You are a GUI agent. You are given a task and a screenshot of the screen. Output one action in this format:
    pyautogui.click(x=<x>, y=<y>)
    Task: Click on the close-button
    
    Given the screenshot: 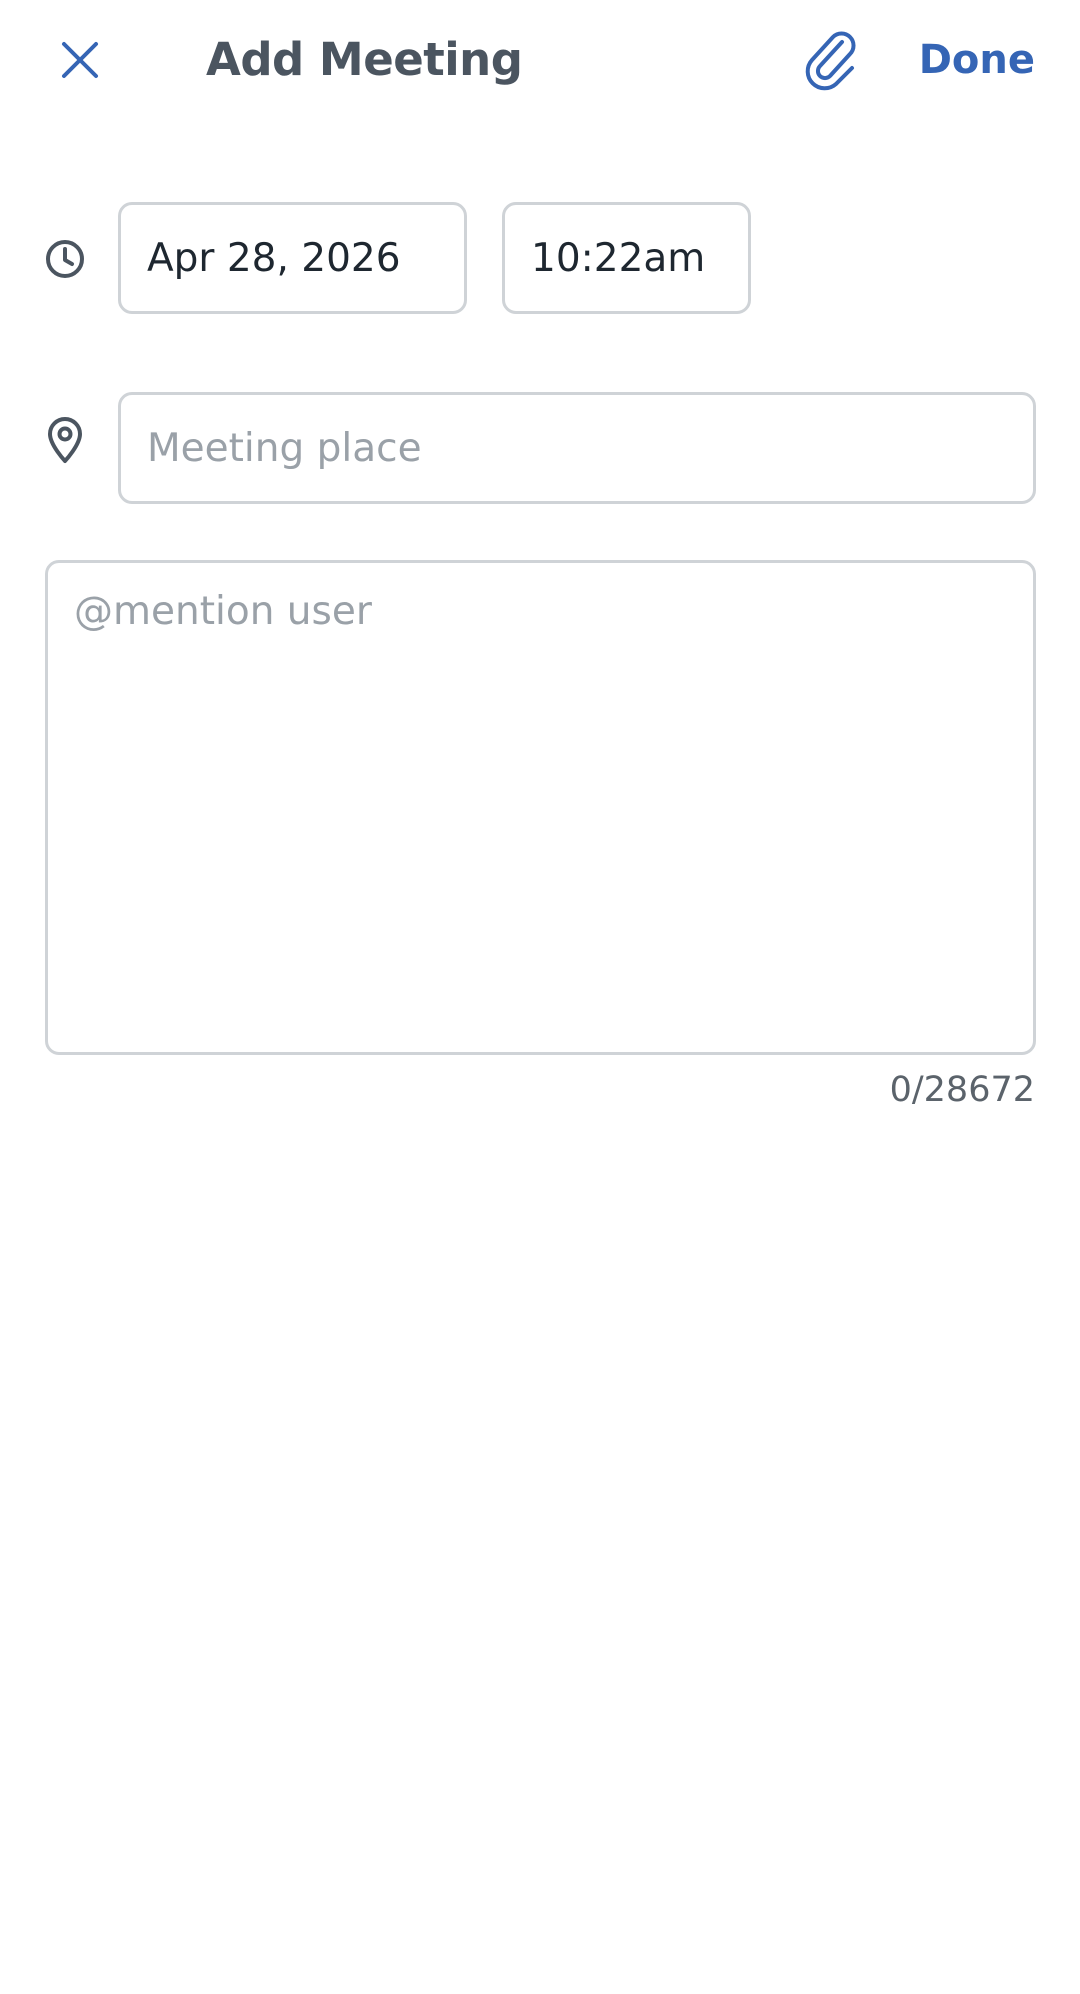 What is the action you would take?
    pyautogui.click(x=80, y=60)
    